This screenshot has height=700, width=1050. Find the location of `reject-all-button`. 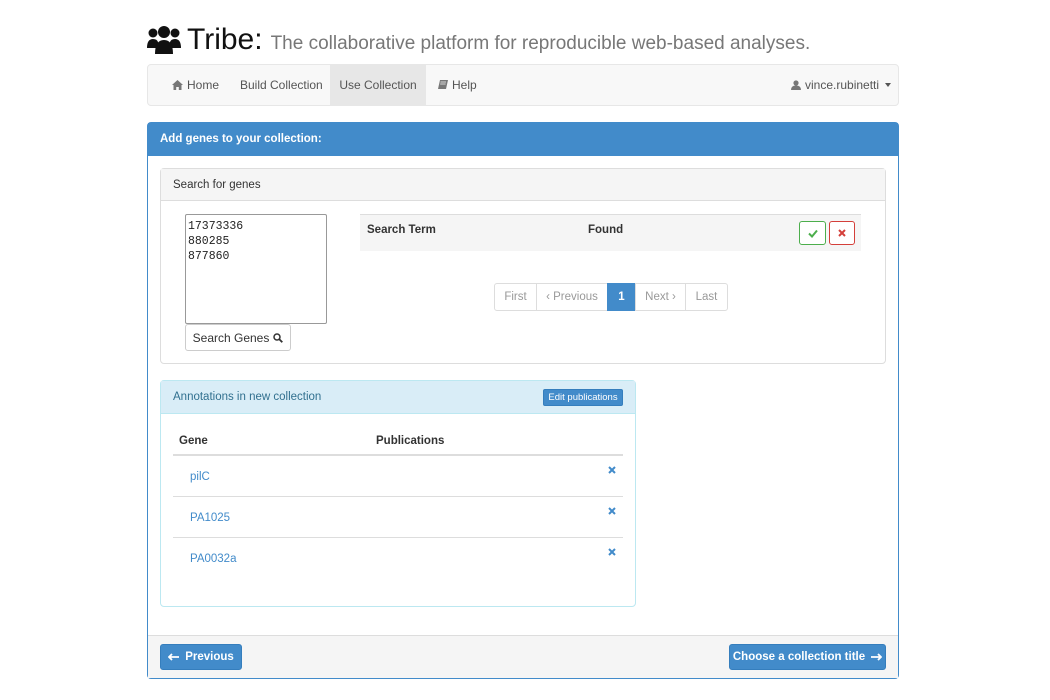

reject-all-button is located at coordinates (842, 233).